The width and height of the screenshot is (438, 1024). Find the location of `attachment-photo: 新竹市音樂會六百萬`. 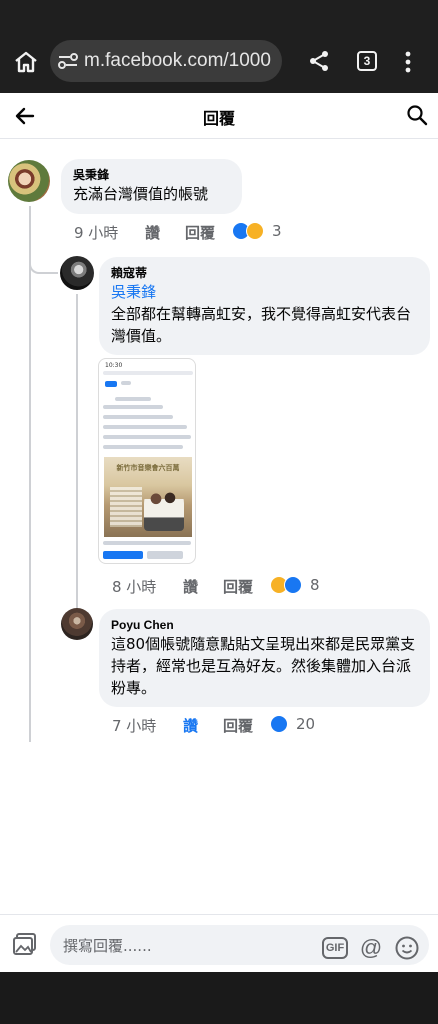

attachment-photo: 新竹市音樂會六百萬 is located at coordinates (148, 497).